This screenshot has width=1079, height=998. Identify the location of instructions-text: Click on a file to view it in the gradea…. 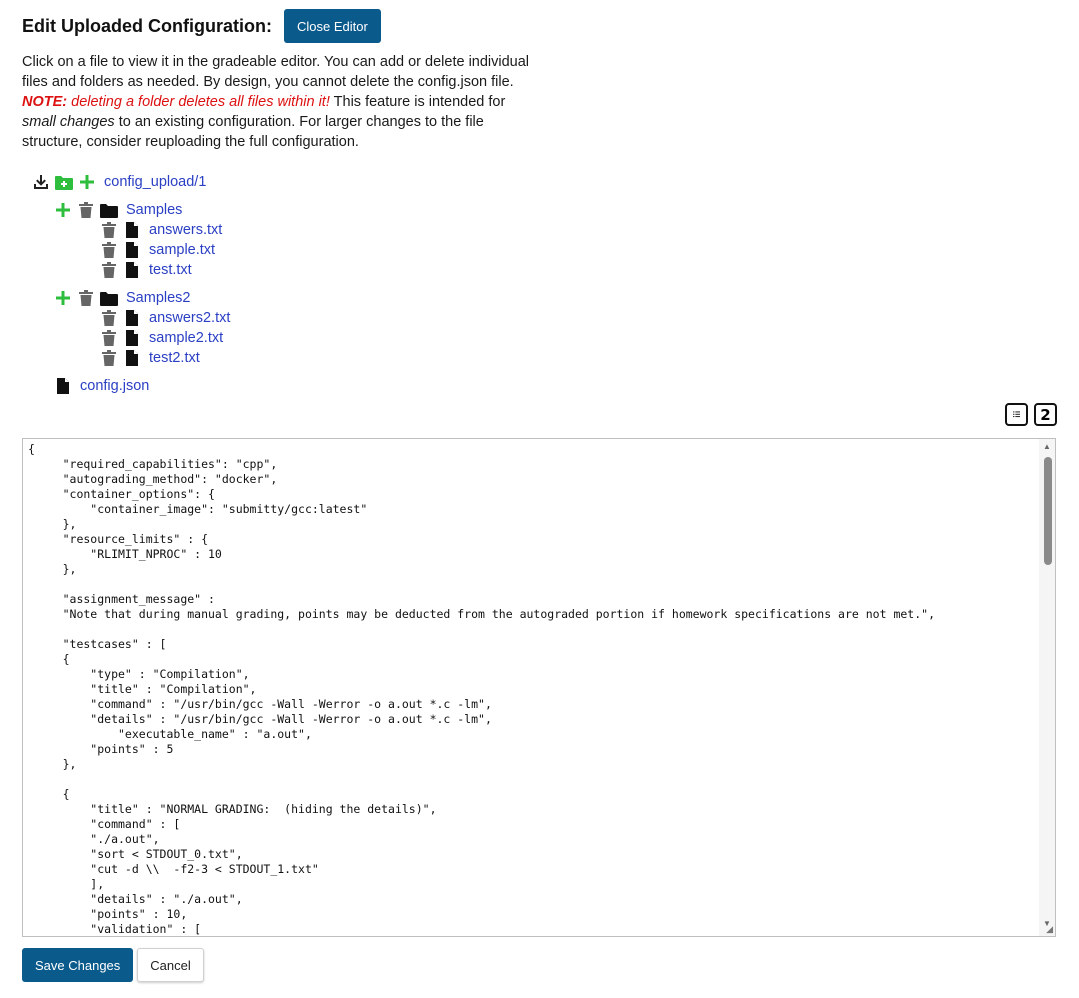
(276, 72).